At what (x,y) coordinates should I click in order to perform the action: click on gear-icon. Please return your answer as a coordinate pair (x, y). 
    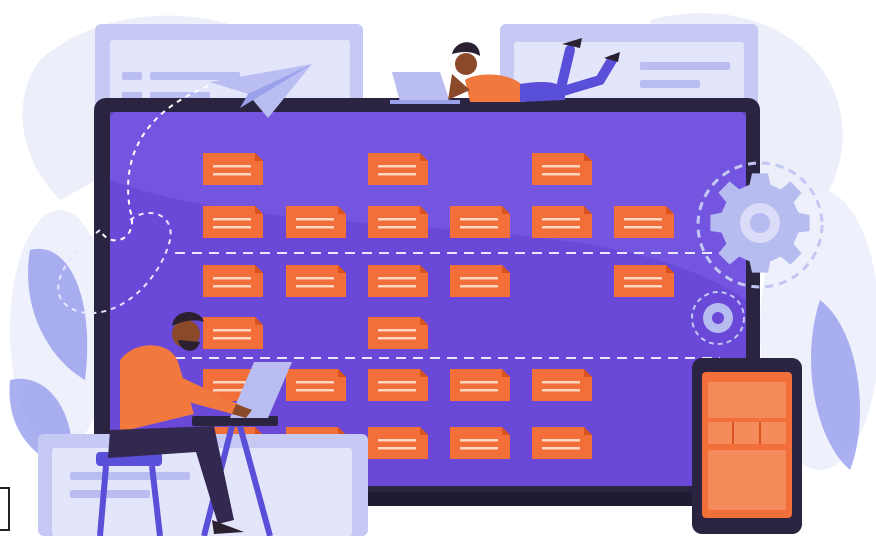
    Looking at the image, I should click on (760, 225).